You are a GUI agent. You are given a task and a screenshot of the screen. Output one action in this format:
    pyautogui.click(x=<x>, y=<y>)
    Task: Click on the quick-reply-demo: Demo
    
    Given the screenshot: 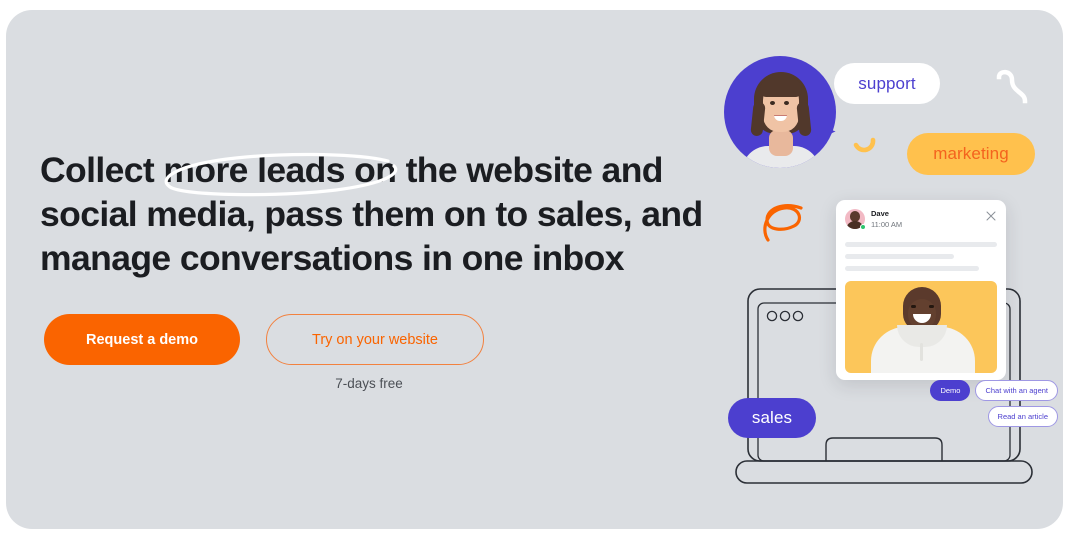 What is the action you would take?
    pyautogui.click(x=950, y=390)
    